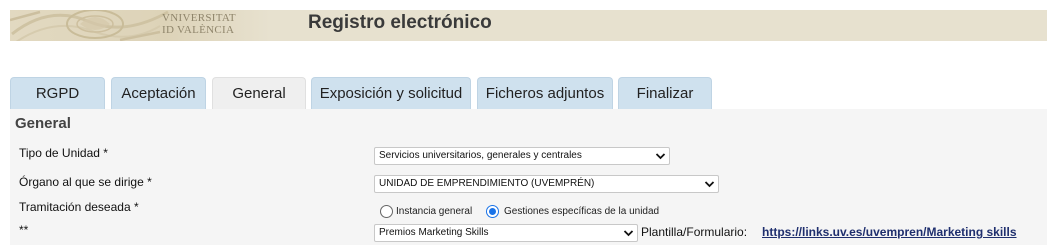  I want to click on gestiones-especificas-label: Gestiones específicas de la unidad, so click(582, 211).